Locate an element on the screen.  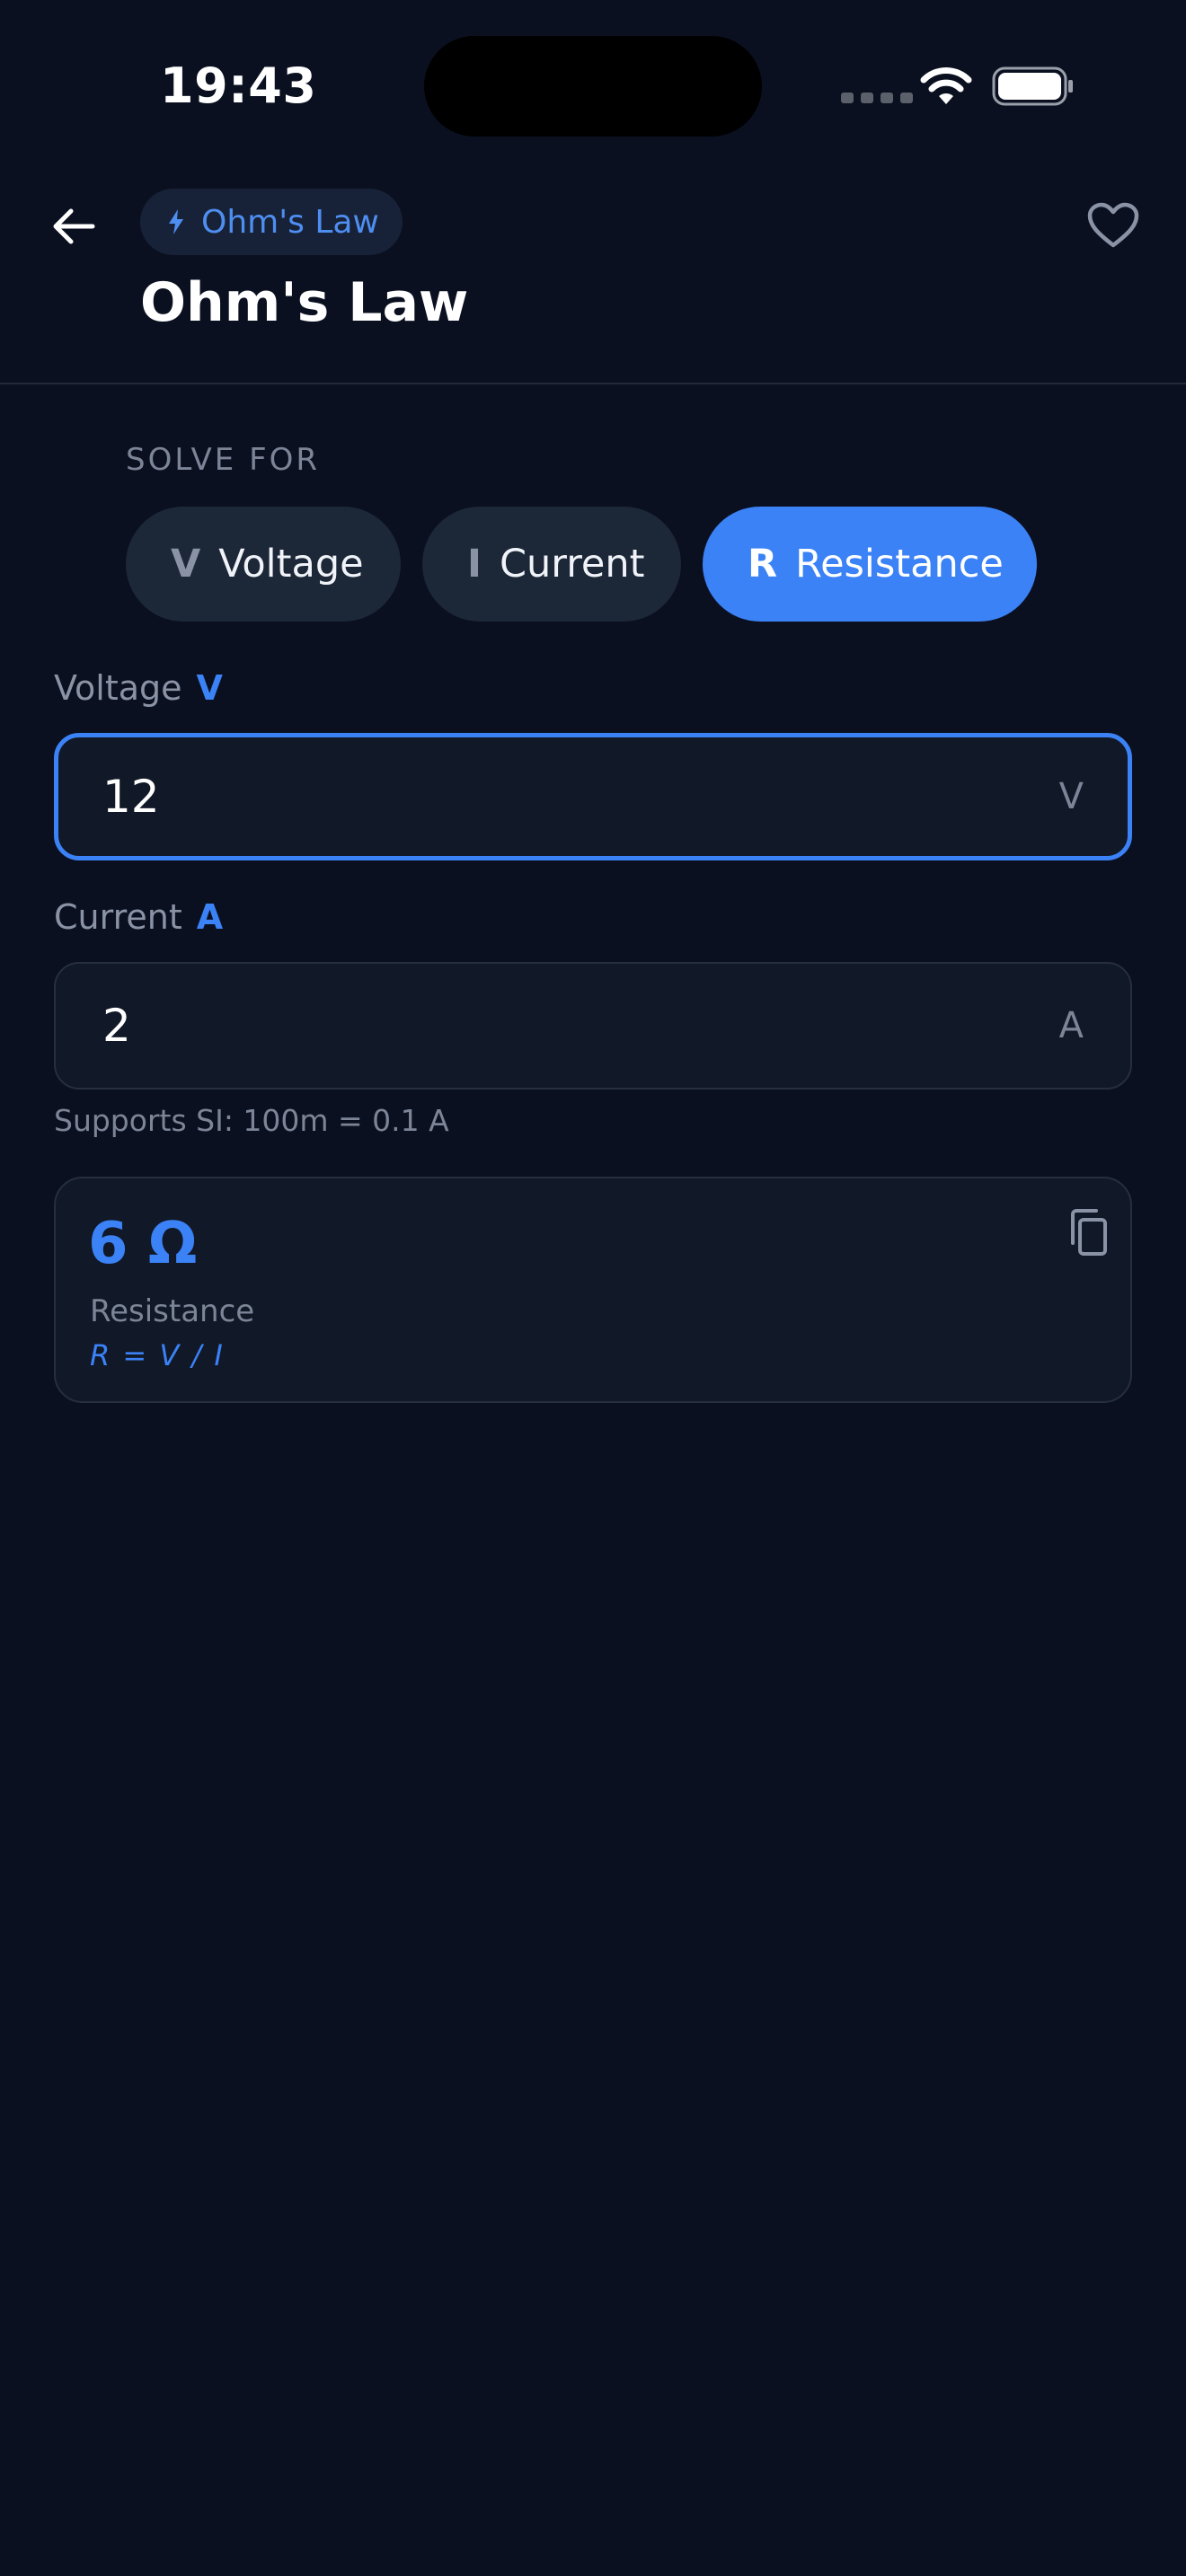
result-card: 6 Ω Resistance R = V / I is located at coordinates (593, 1290).